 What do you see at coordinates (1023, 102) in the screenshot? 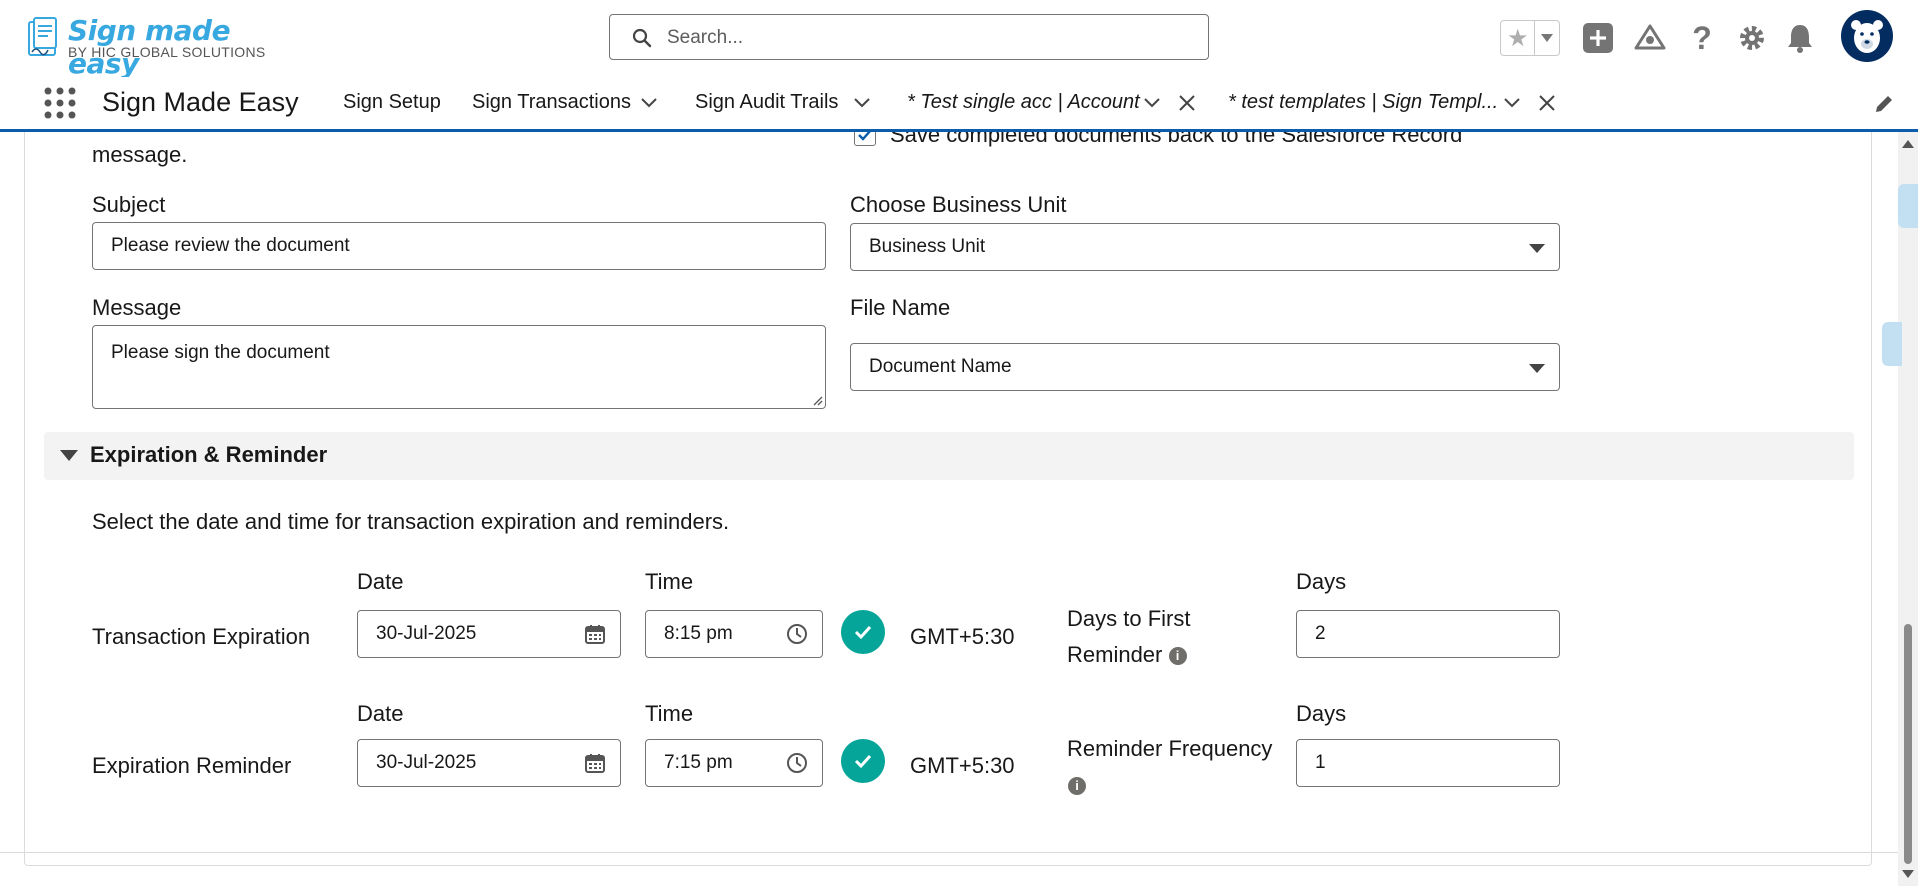
I see `nav-tab-test-account: * Test single acc | Account` at bounding box center [1023, 102].